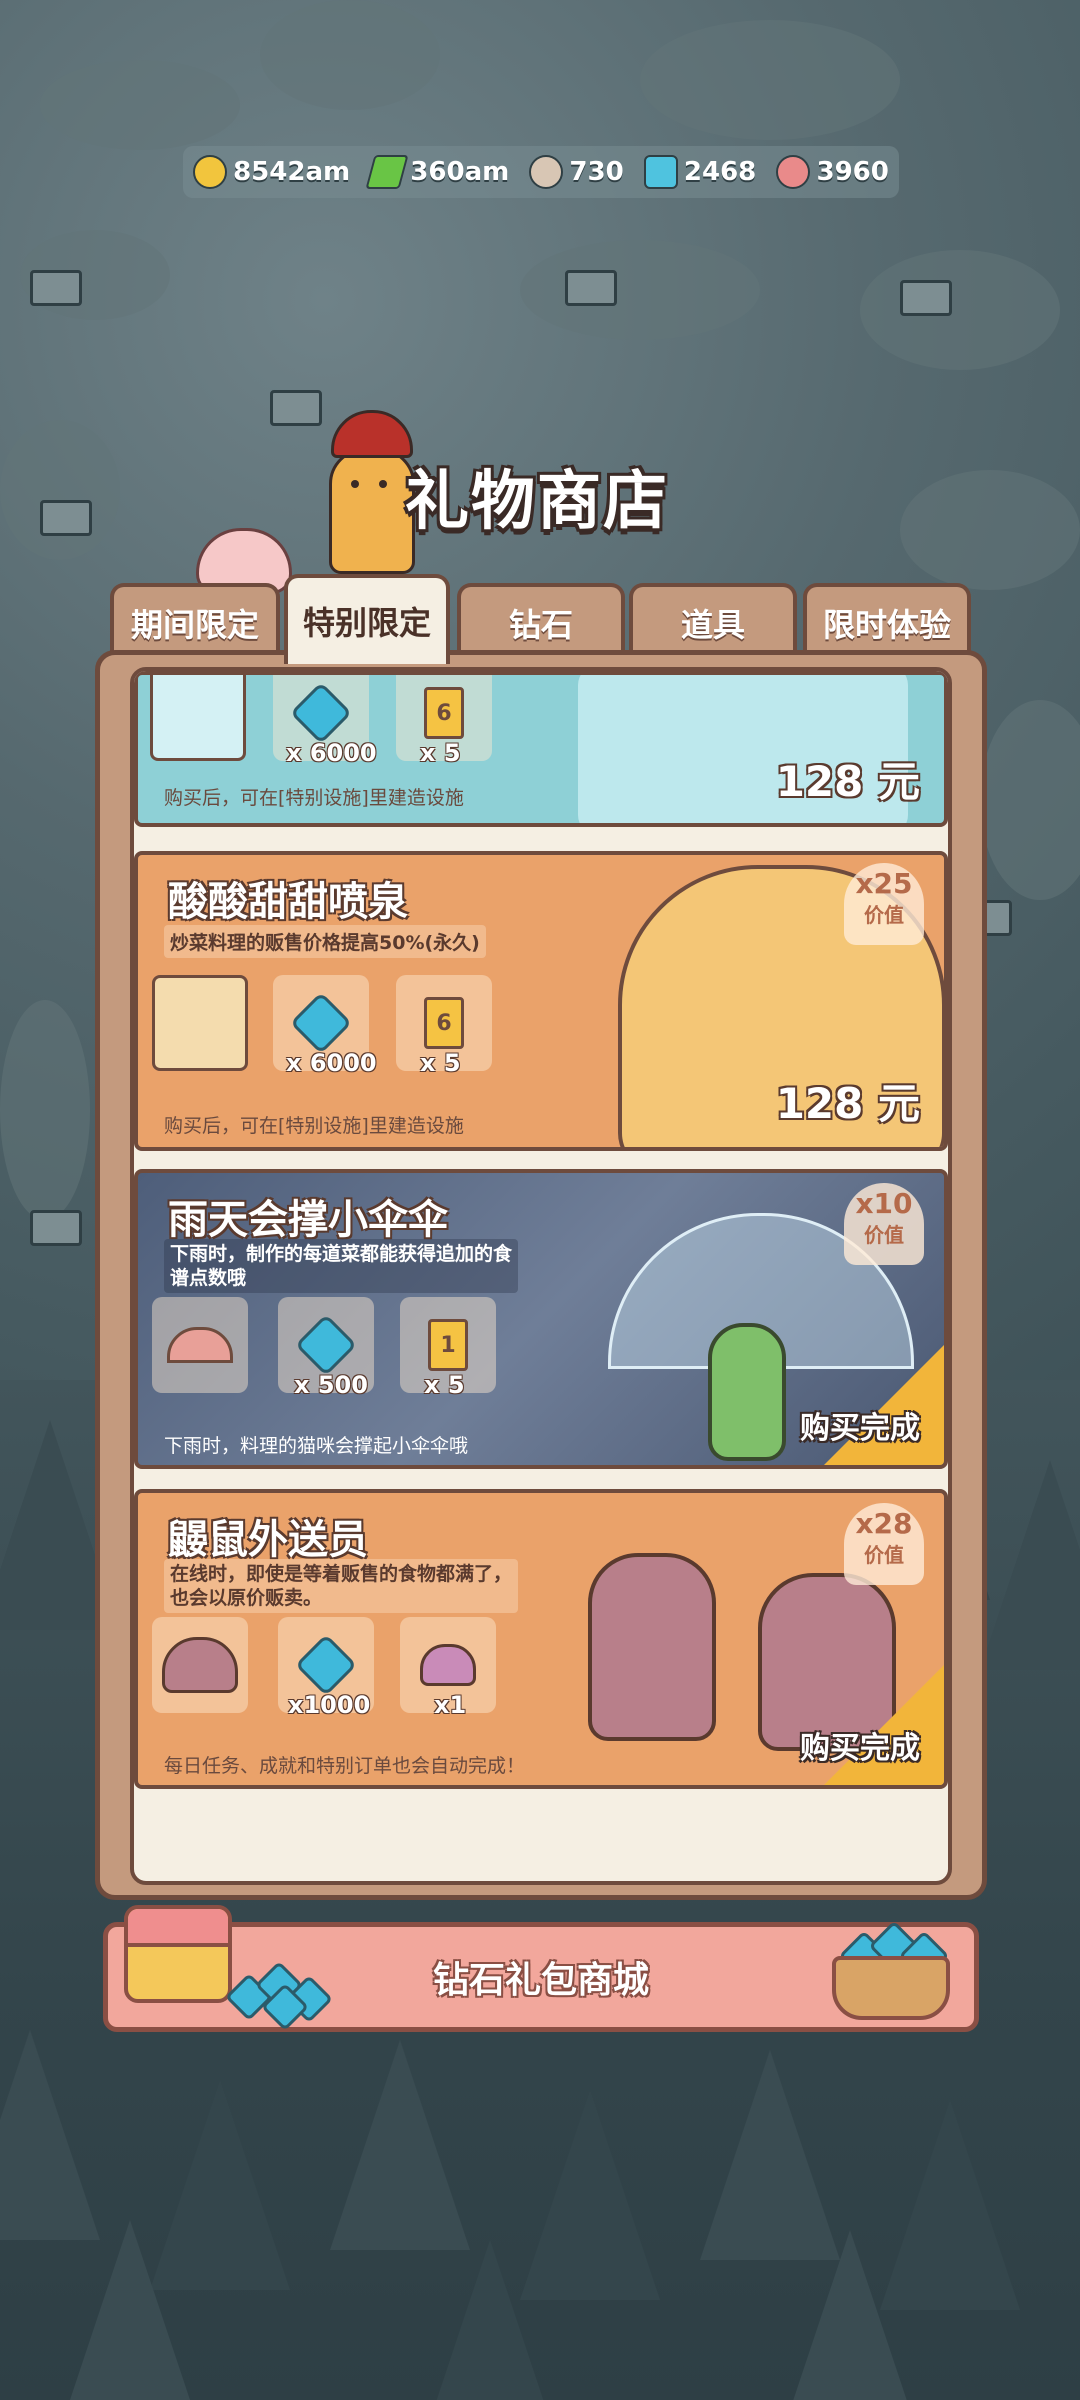 Image resolution: width=1080 pixels, height=2400 pixels. Describe the element at coordinates (198, 718) in the screenshot. I see `ice-thumbnail` at that location.